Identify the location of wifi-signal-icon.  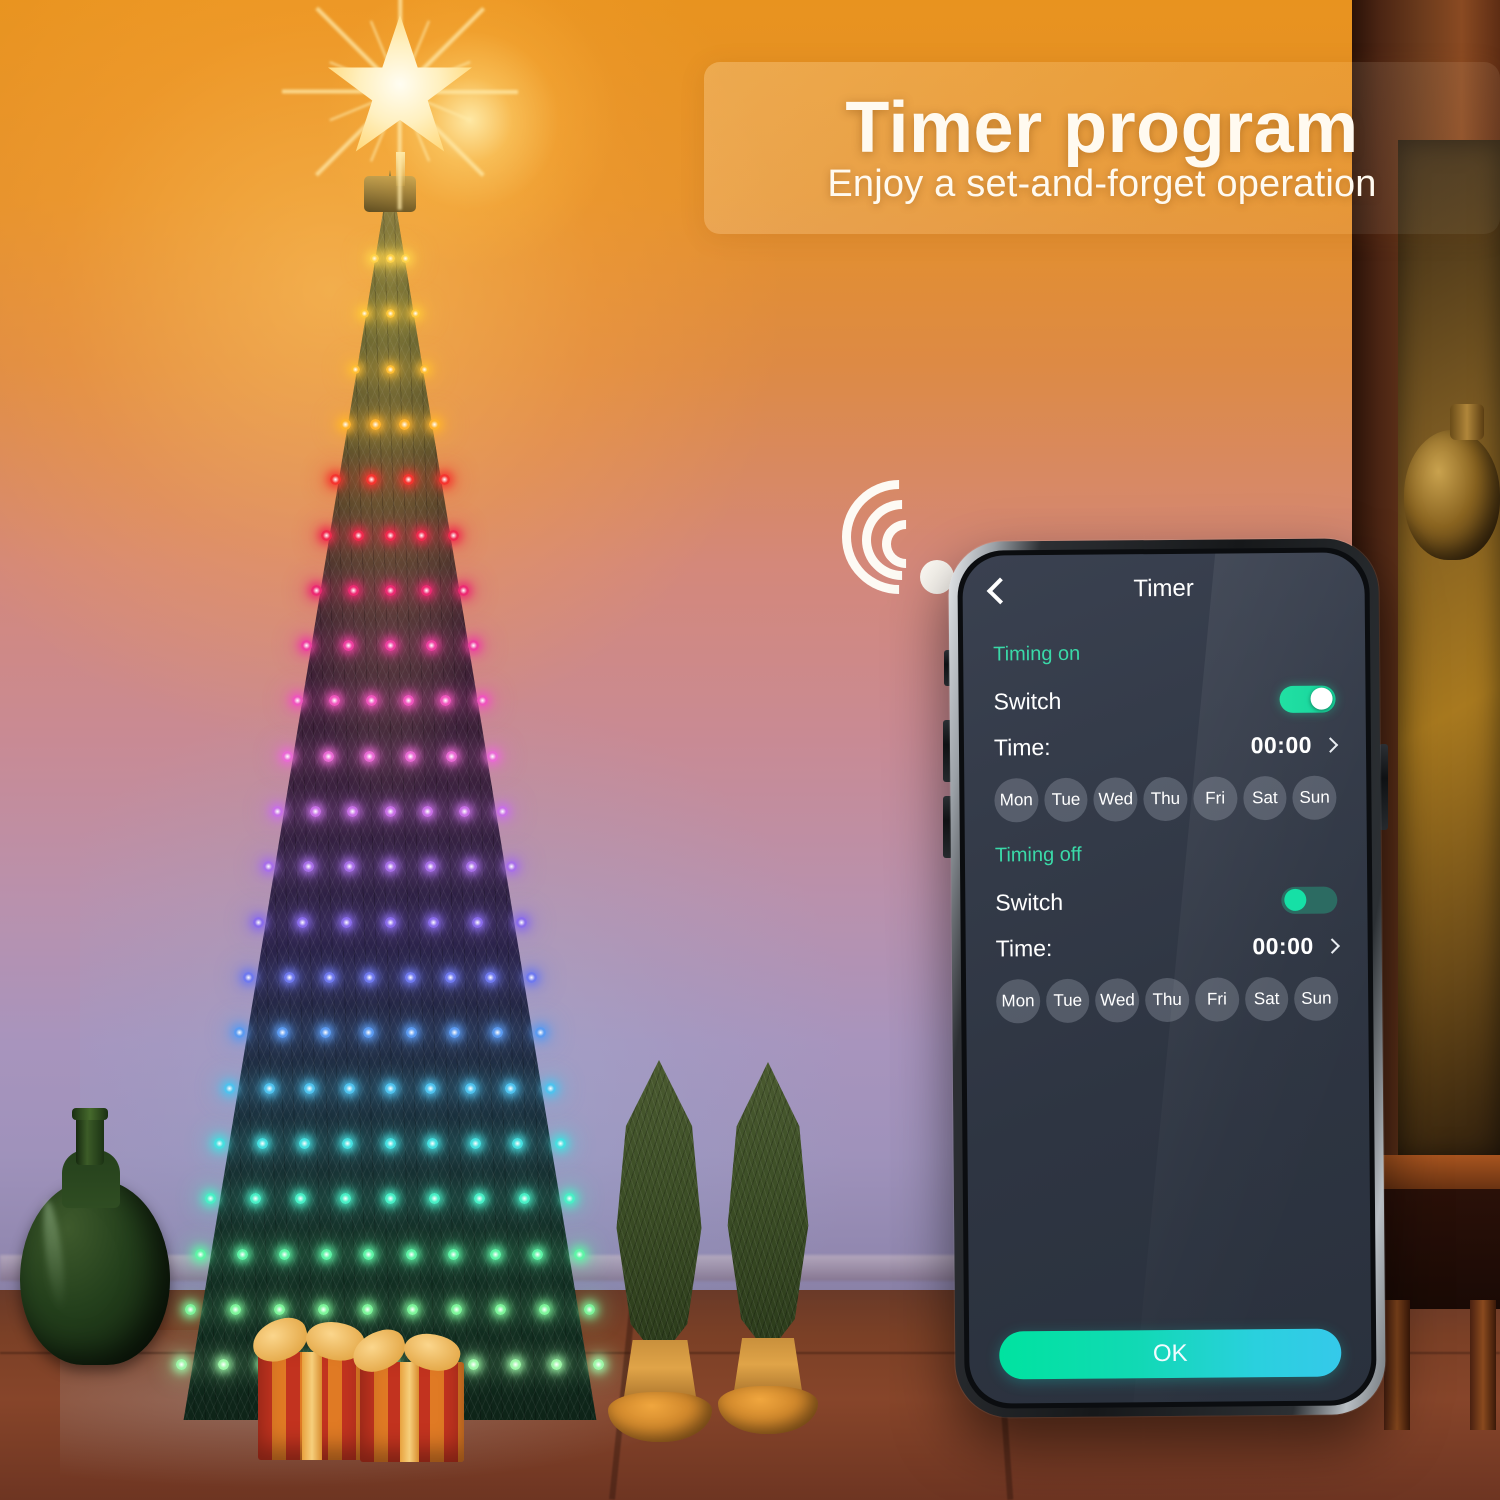
(899, 537).